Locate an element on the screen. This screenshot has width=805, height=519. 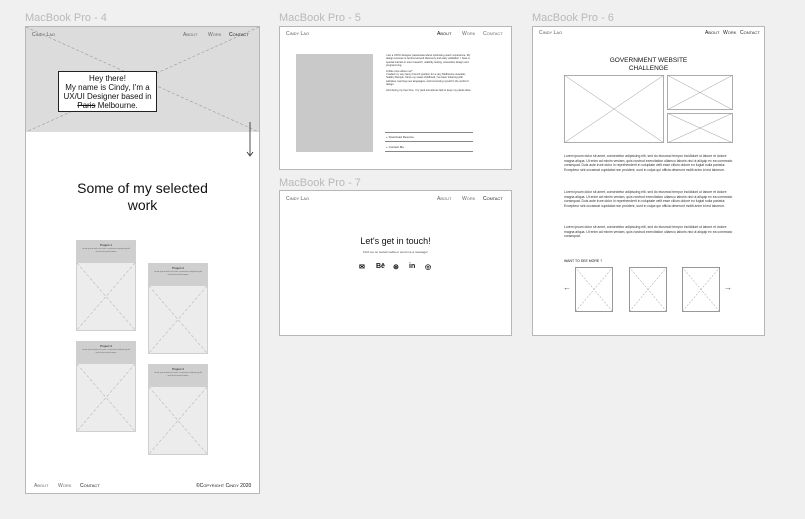
project-image-main-placeholder is located at coordinates (614, 109).